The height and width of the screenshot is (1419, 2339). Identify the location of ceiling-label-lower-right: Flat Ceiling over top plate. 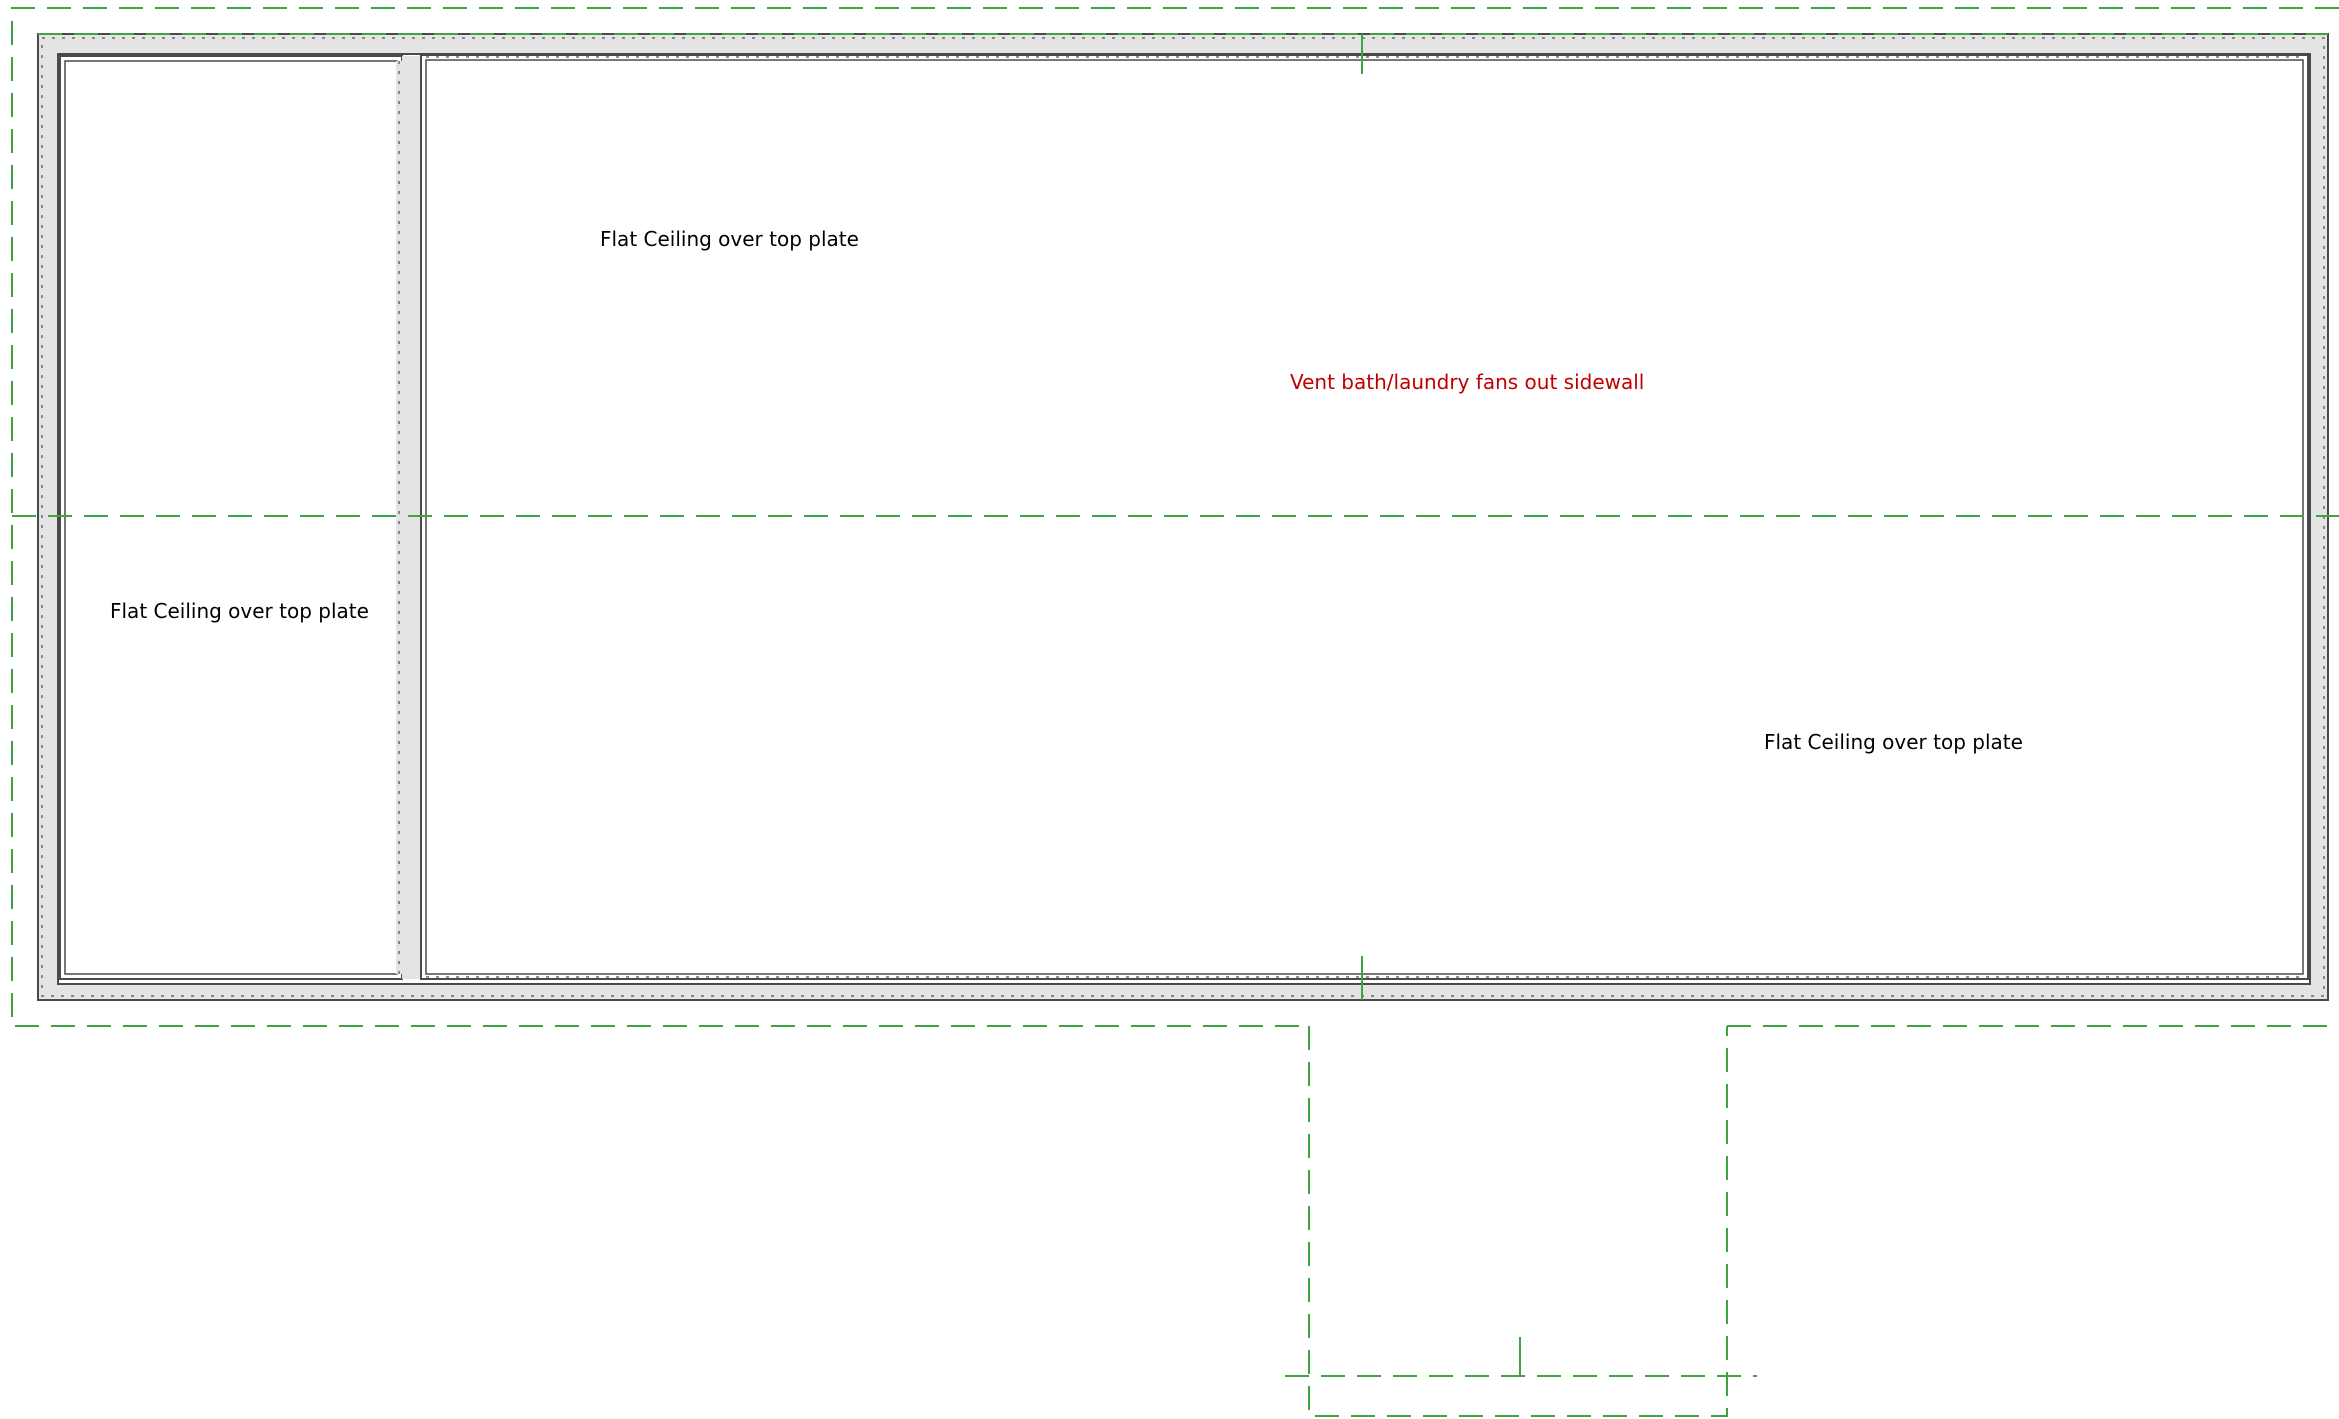
(1893, 742).